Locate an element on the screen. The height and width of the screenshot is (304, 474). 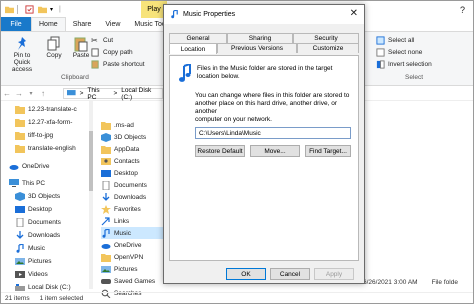
documents-icon is located at coordinates (106, 185).